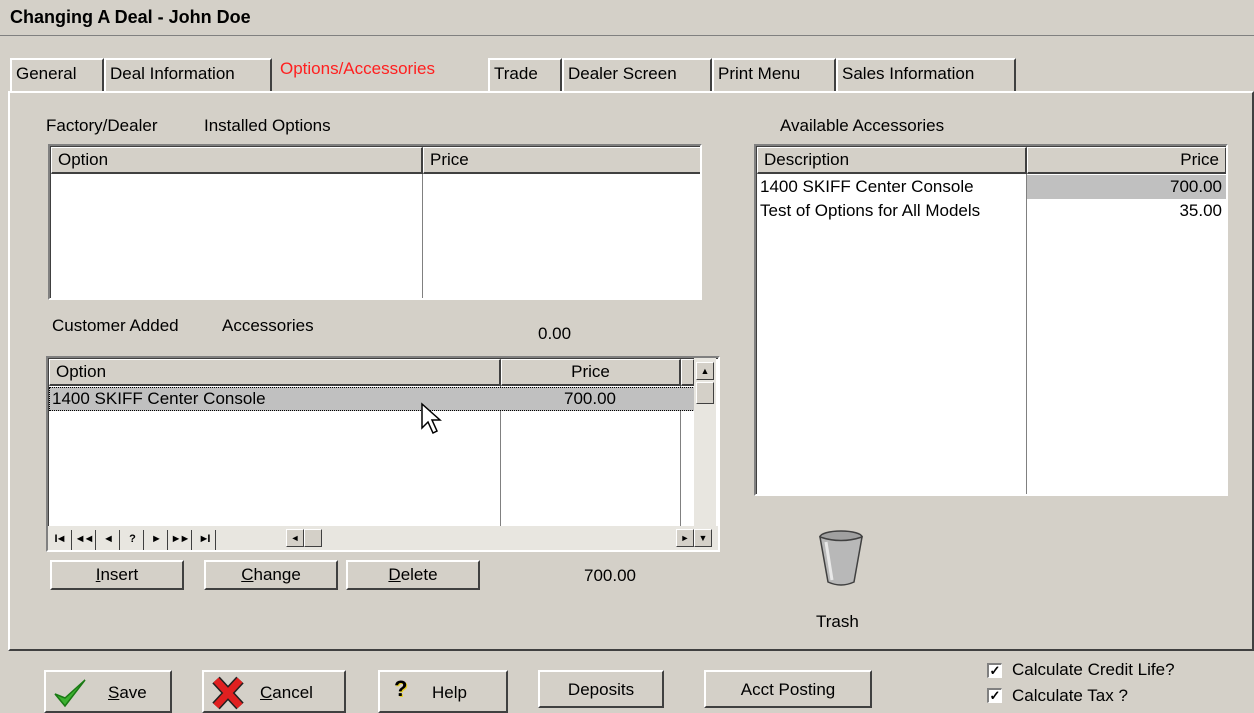 Image resolution: width=1254 pixels, height=713 pixels. Describe the element at coordinates (610, 575) in the screenshot. I see `customer-total: 700.00` at that location.